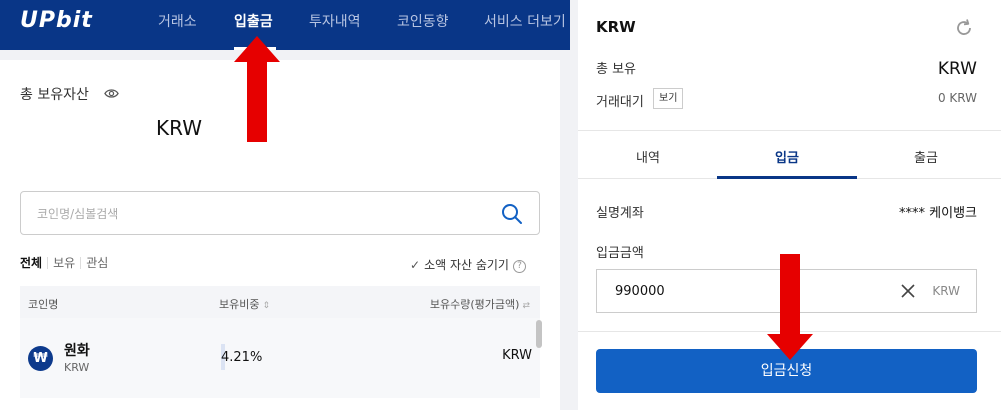 This screenshot has width=1001, height=410. What do you see at coordinates (257, 89) in the screenshot?
I see `arrow-up-annotation` at bounding box center [257, 89].